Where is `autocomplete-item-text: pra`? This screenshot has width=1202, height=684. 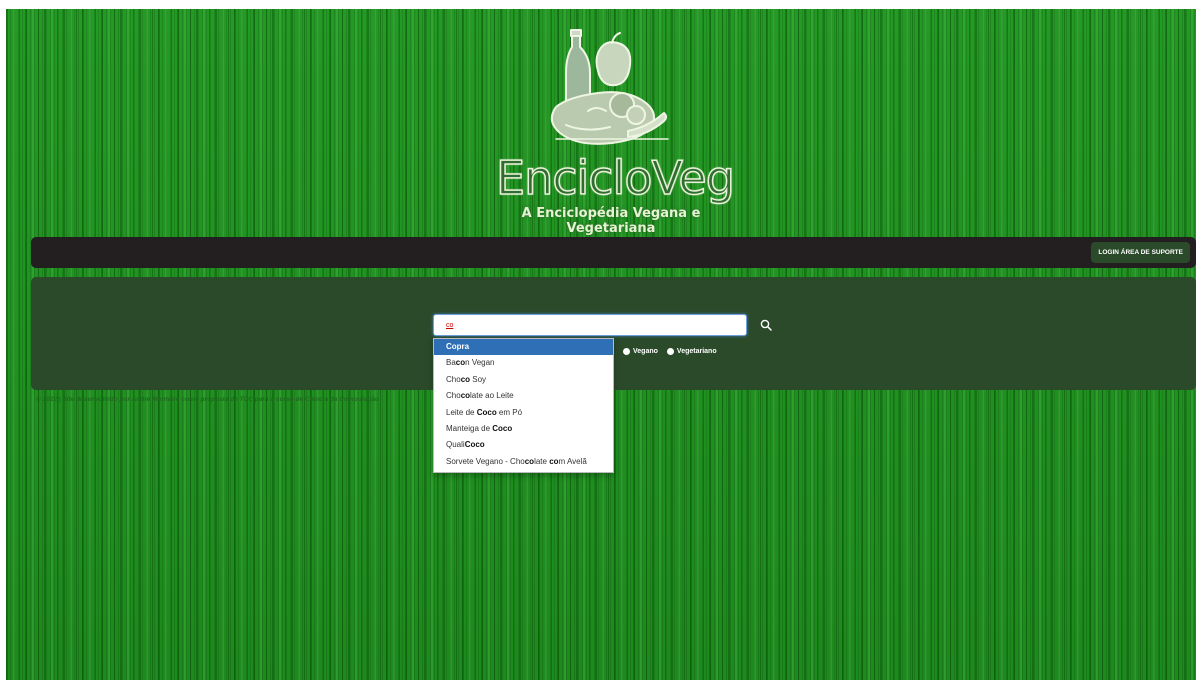 autocomplete-item-text: pra is located at coordinates (463, 346).